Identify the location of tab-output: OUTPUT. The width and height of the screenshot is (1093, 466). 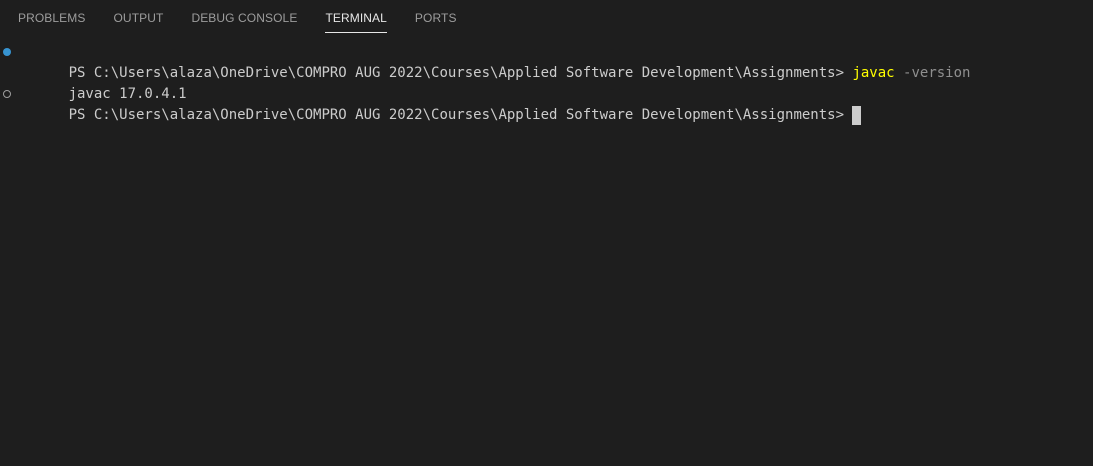
(139, 18).